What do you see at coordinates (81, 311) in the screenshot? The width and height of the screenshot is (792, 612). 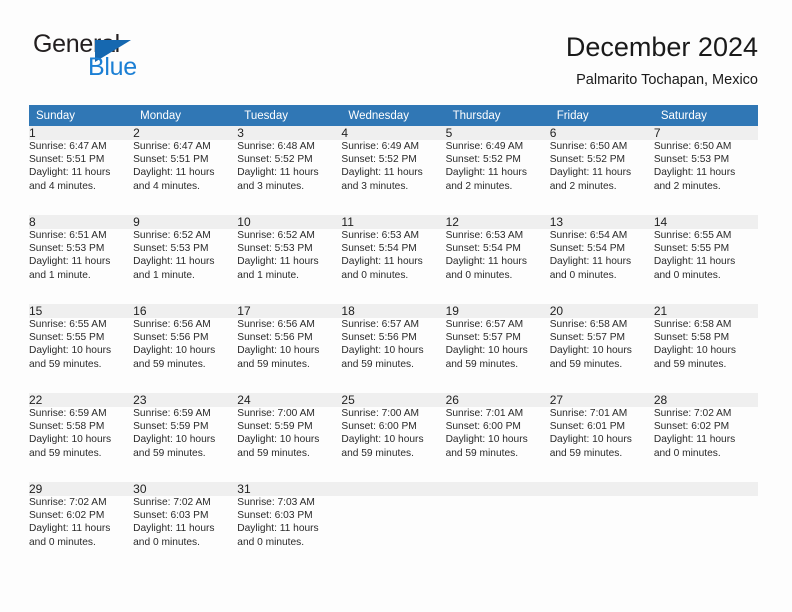 I see `day-number-15: 15` at bounding box center [81, 311].